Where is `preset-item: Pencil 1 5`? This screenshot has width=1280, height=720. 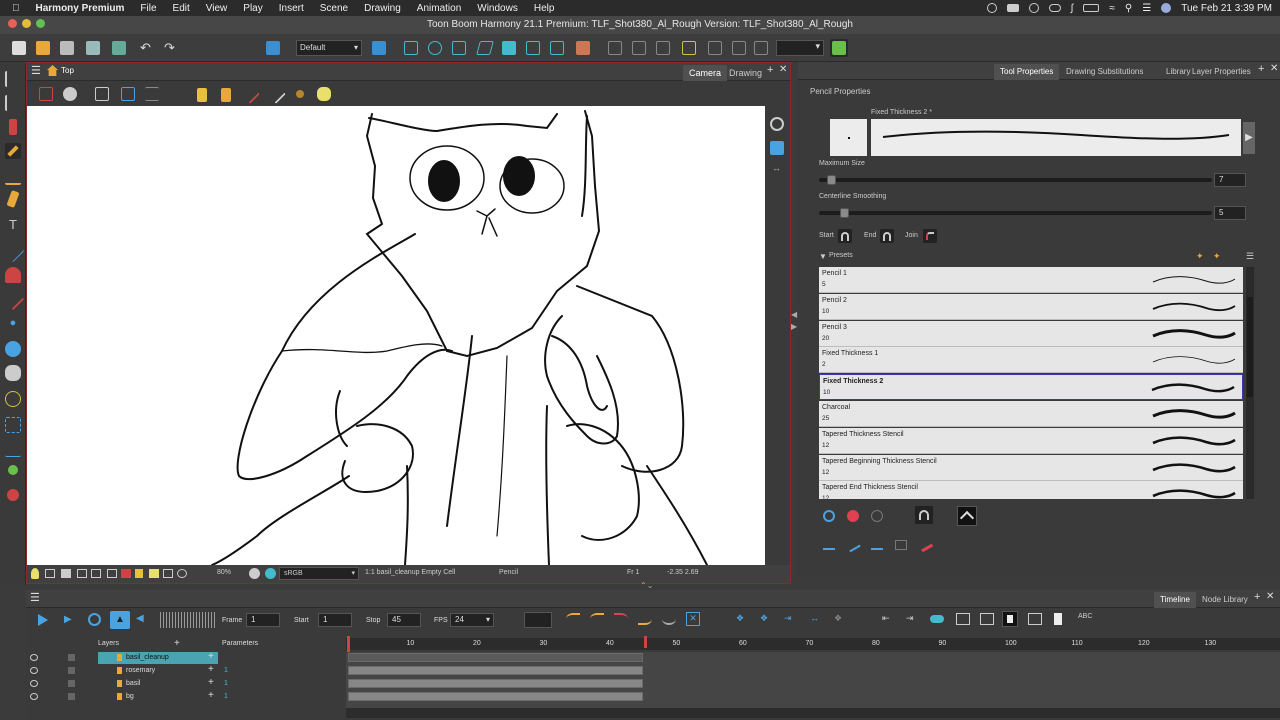 preset-item: Pencil 1 5 is located at coordinates (1031, 280).